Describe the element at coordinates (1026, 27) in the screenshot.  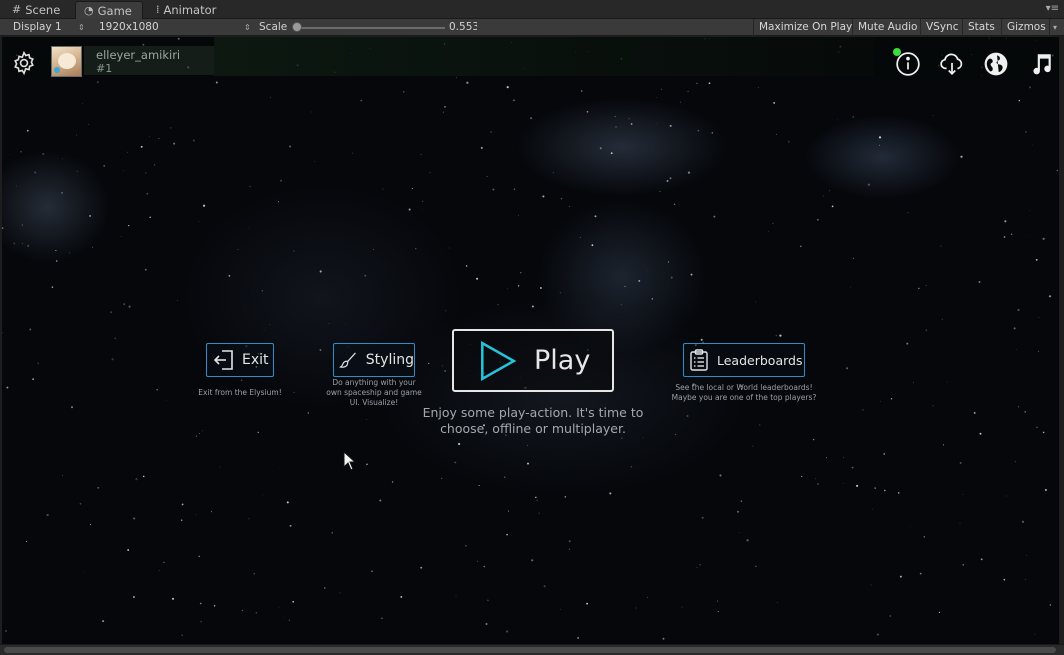
I see `gizmos-toggle: Gizmos` at that location.